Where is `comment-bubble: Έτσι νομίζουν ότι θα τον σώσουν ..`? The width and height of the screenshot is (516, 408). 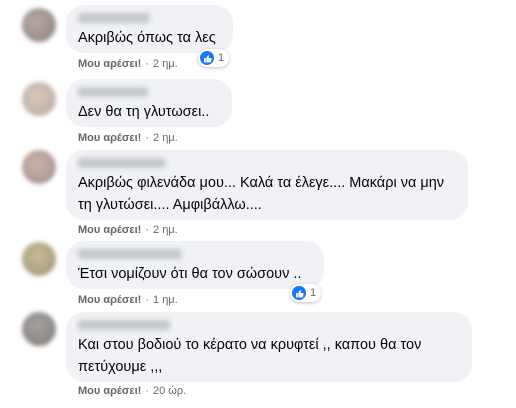
comment-bubble: Έτσι νομίζουν ότι θα τον σώσουν .. is located at coordinates (195, 265).